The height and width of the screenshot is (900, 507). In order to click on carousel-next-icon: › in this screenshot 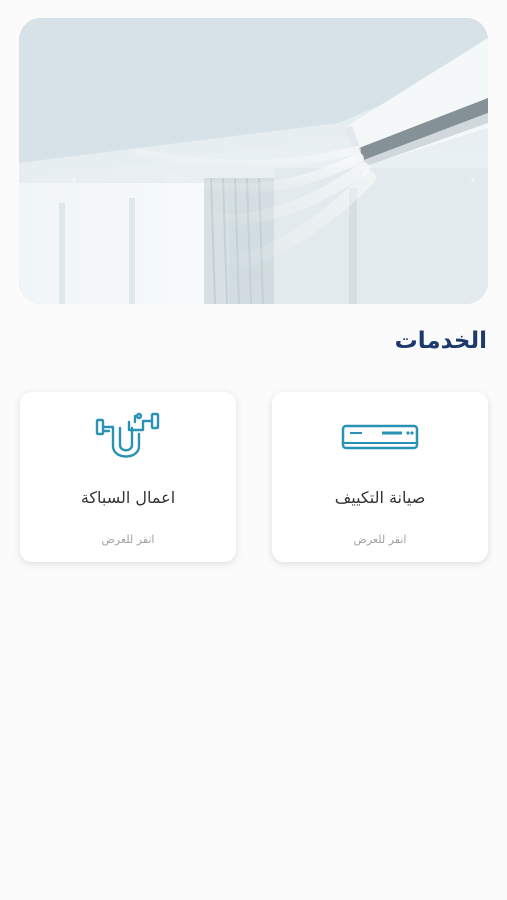, I will do `click(473, 181)`.